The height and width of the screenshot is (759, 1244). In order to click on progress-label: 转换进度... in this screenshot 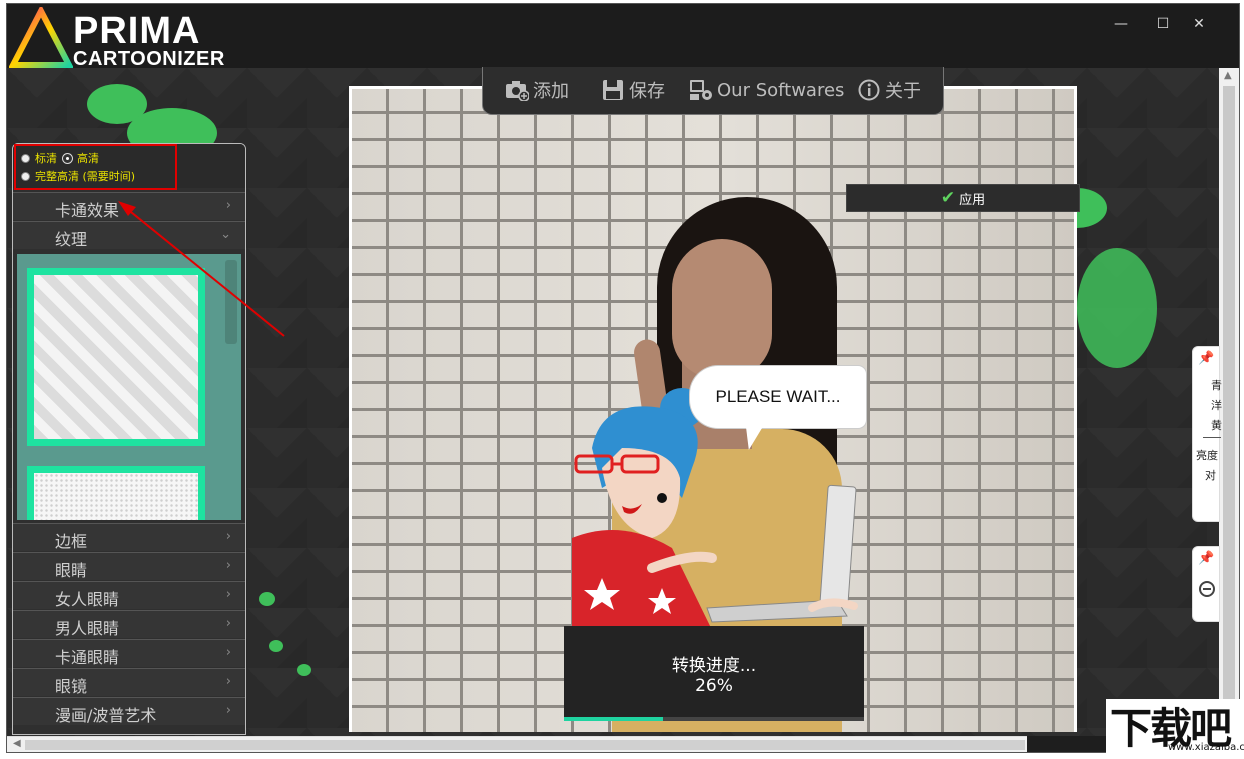, I will do `click(714, 665)`.